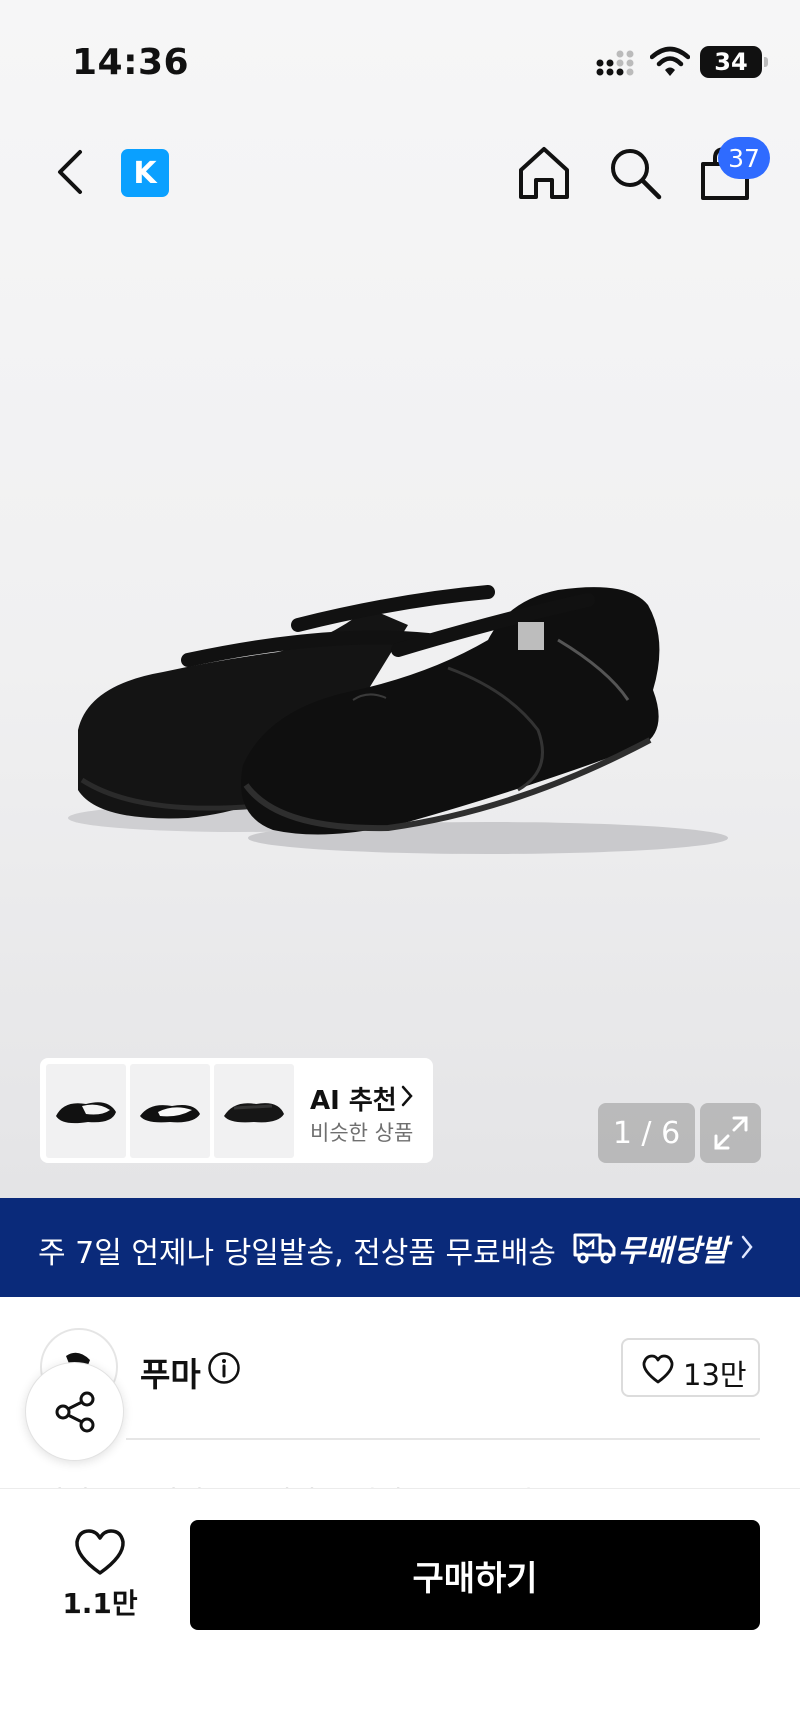 The image size is (800, 1733). Describe the element at coordinates (73, 172) in the screenshot. I see `back-arrow-icon` at that location.